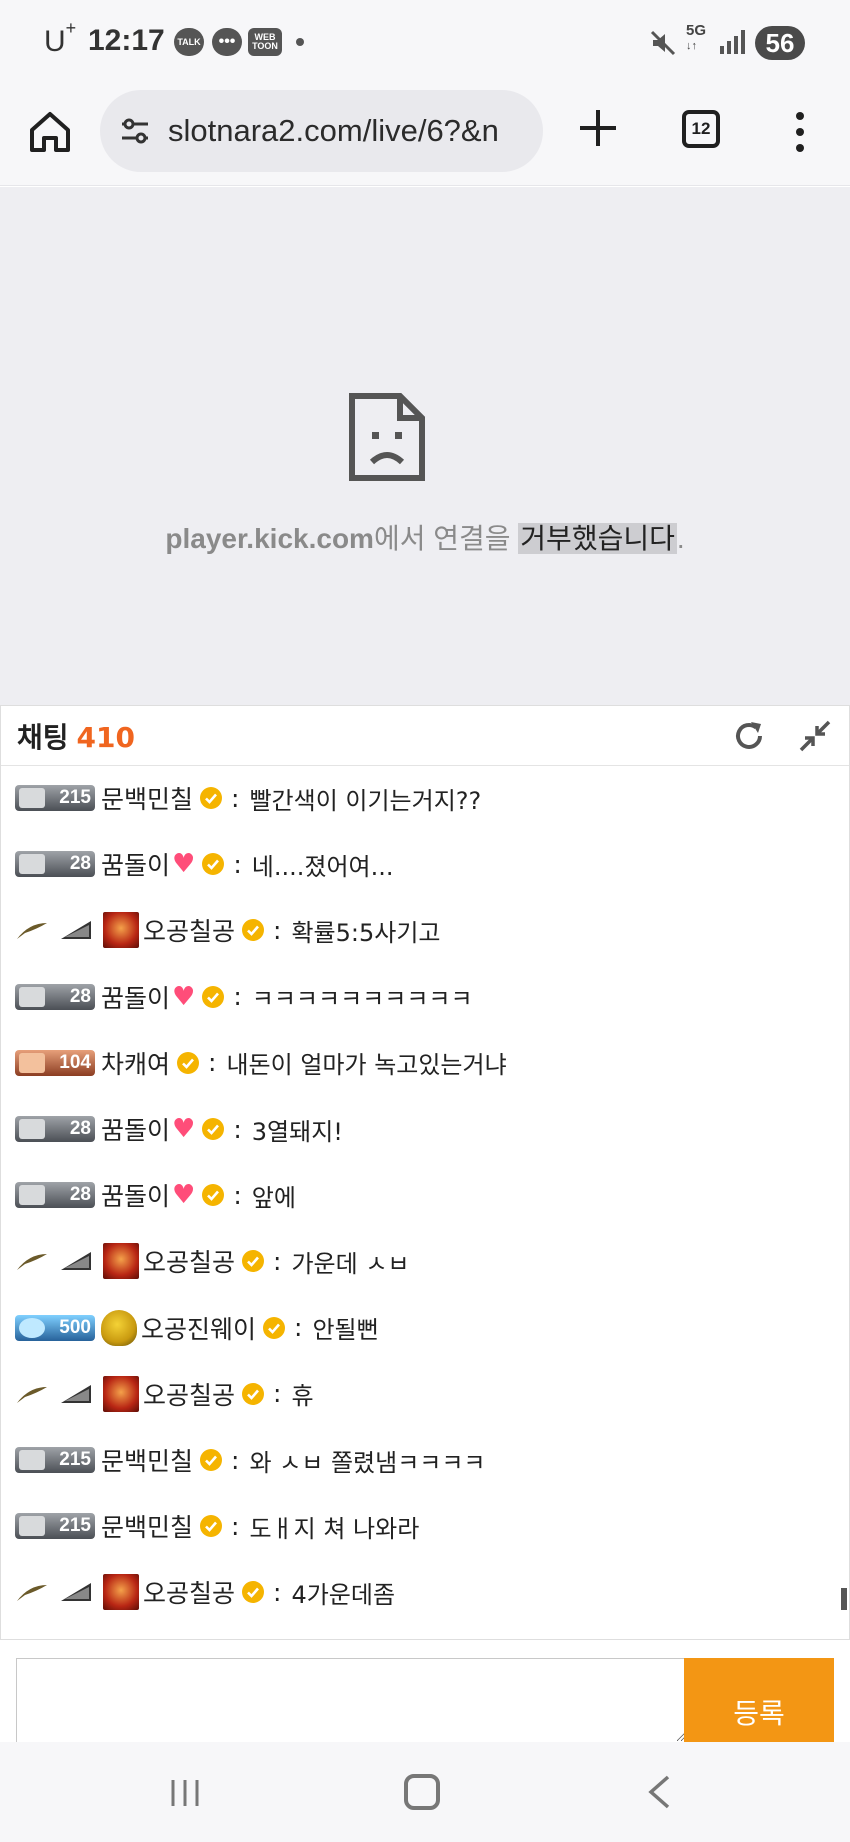 This screenshot has width=850, height=1842. What do you see at coordinates (126, 40) in the screenshot?
I see `clock: 12:17` at bounding box center [126, 40].